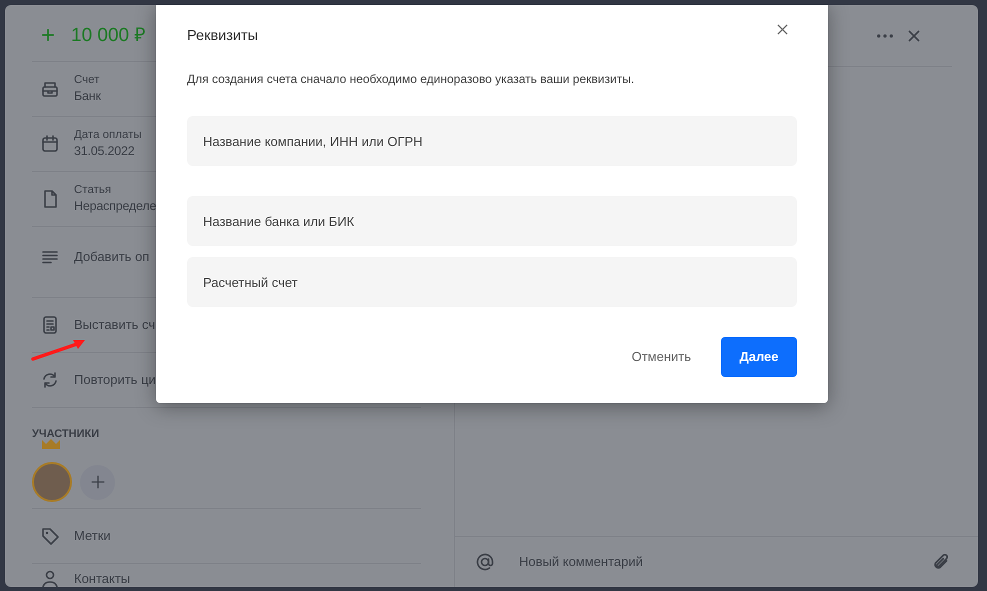  Describe the element at coordinates (105, 151) in the screenshot. I see `field-value: 31.05.2022` at that location.